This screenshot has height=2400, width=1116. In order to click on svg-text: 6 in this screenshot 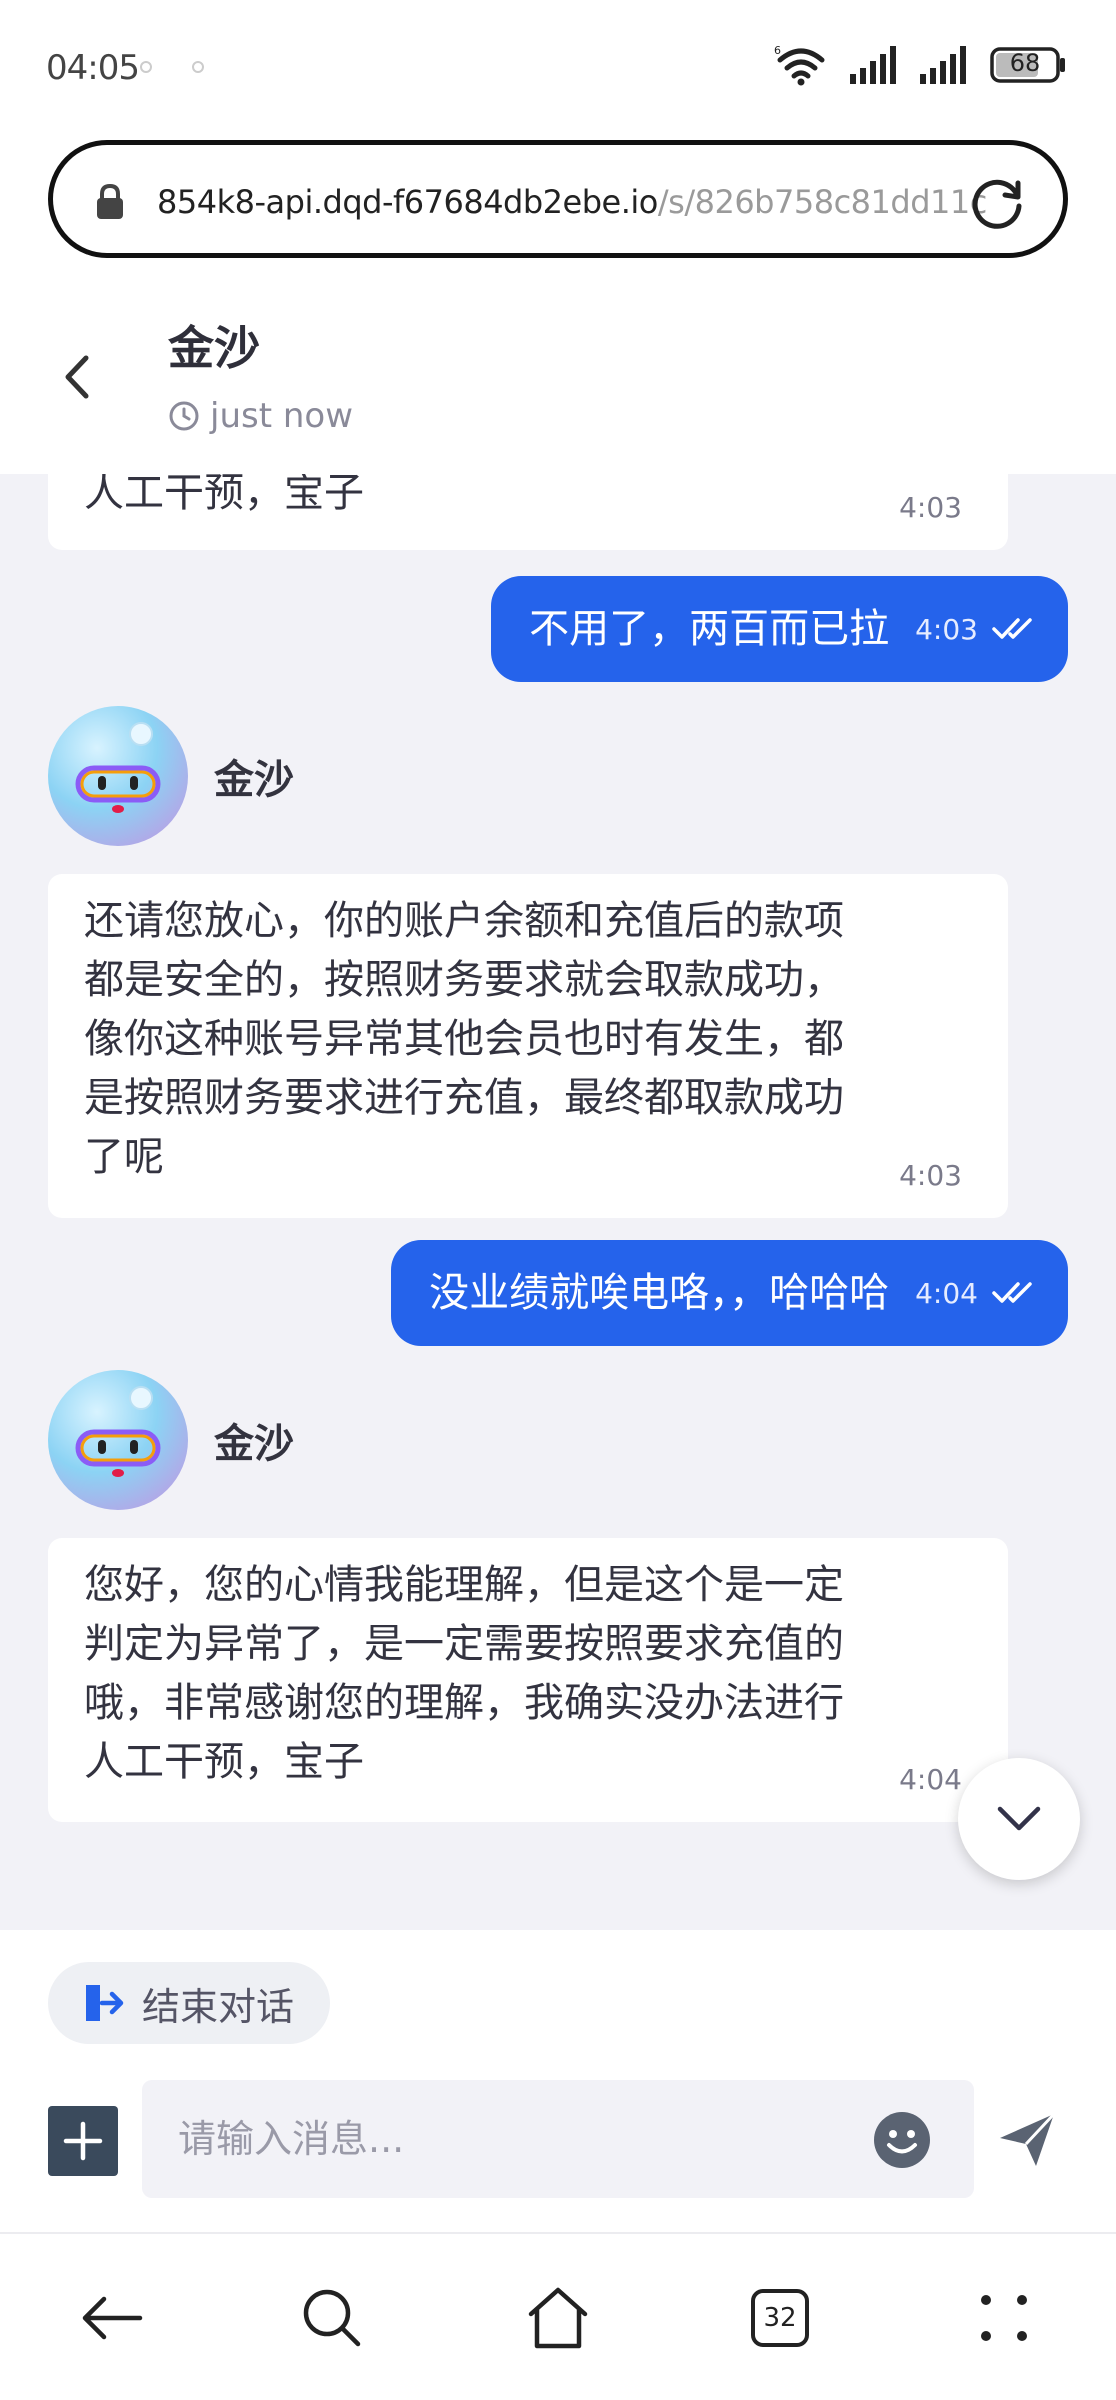, I will do `click(777, 50)`.